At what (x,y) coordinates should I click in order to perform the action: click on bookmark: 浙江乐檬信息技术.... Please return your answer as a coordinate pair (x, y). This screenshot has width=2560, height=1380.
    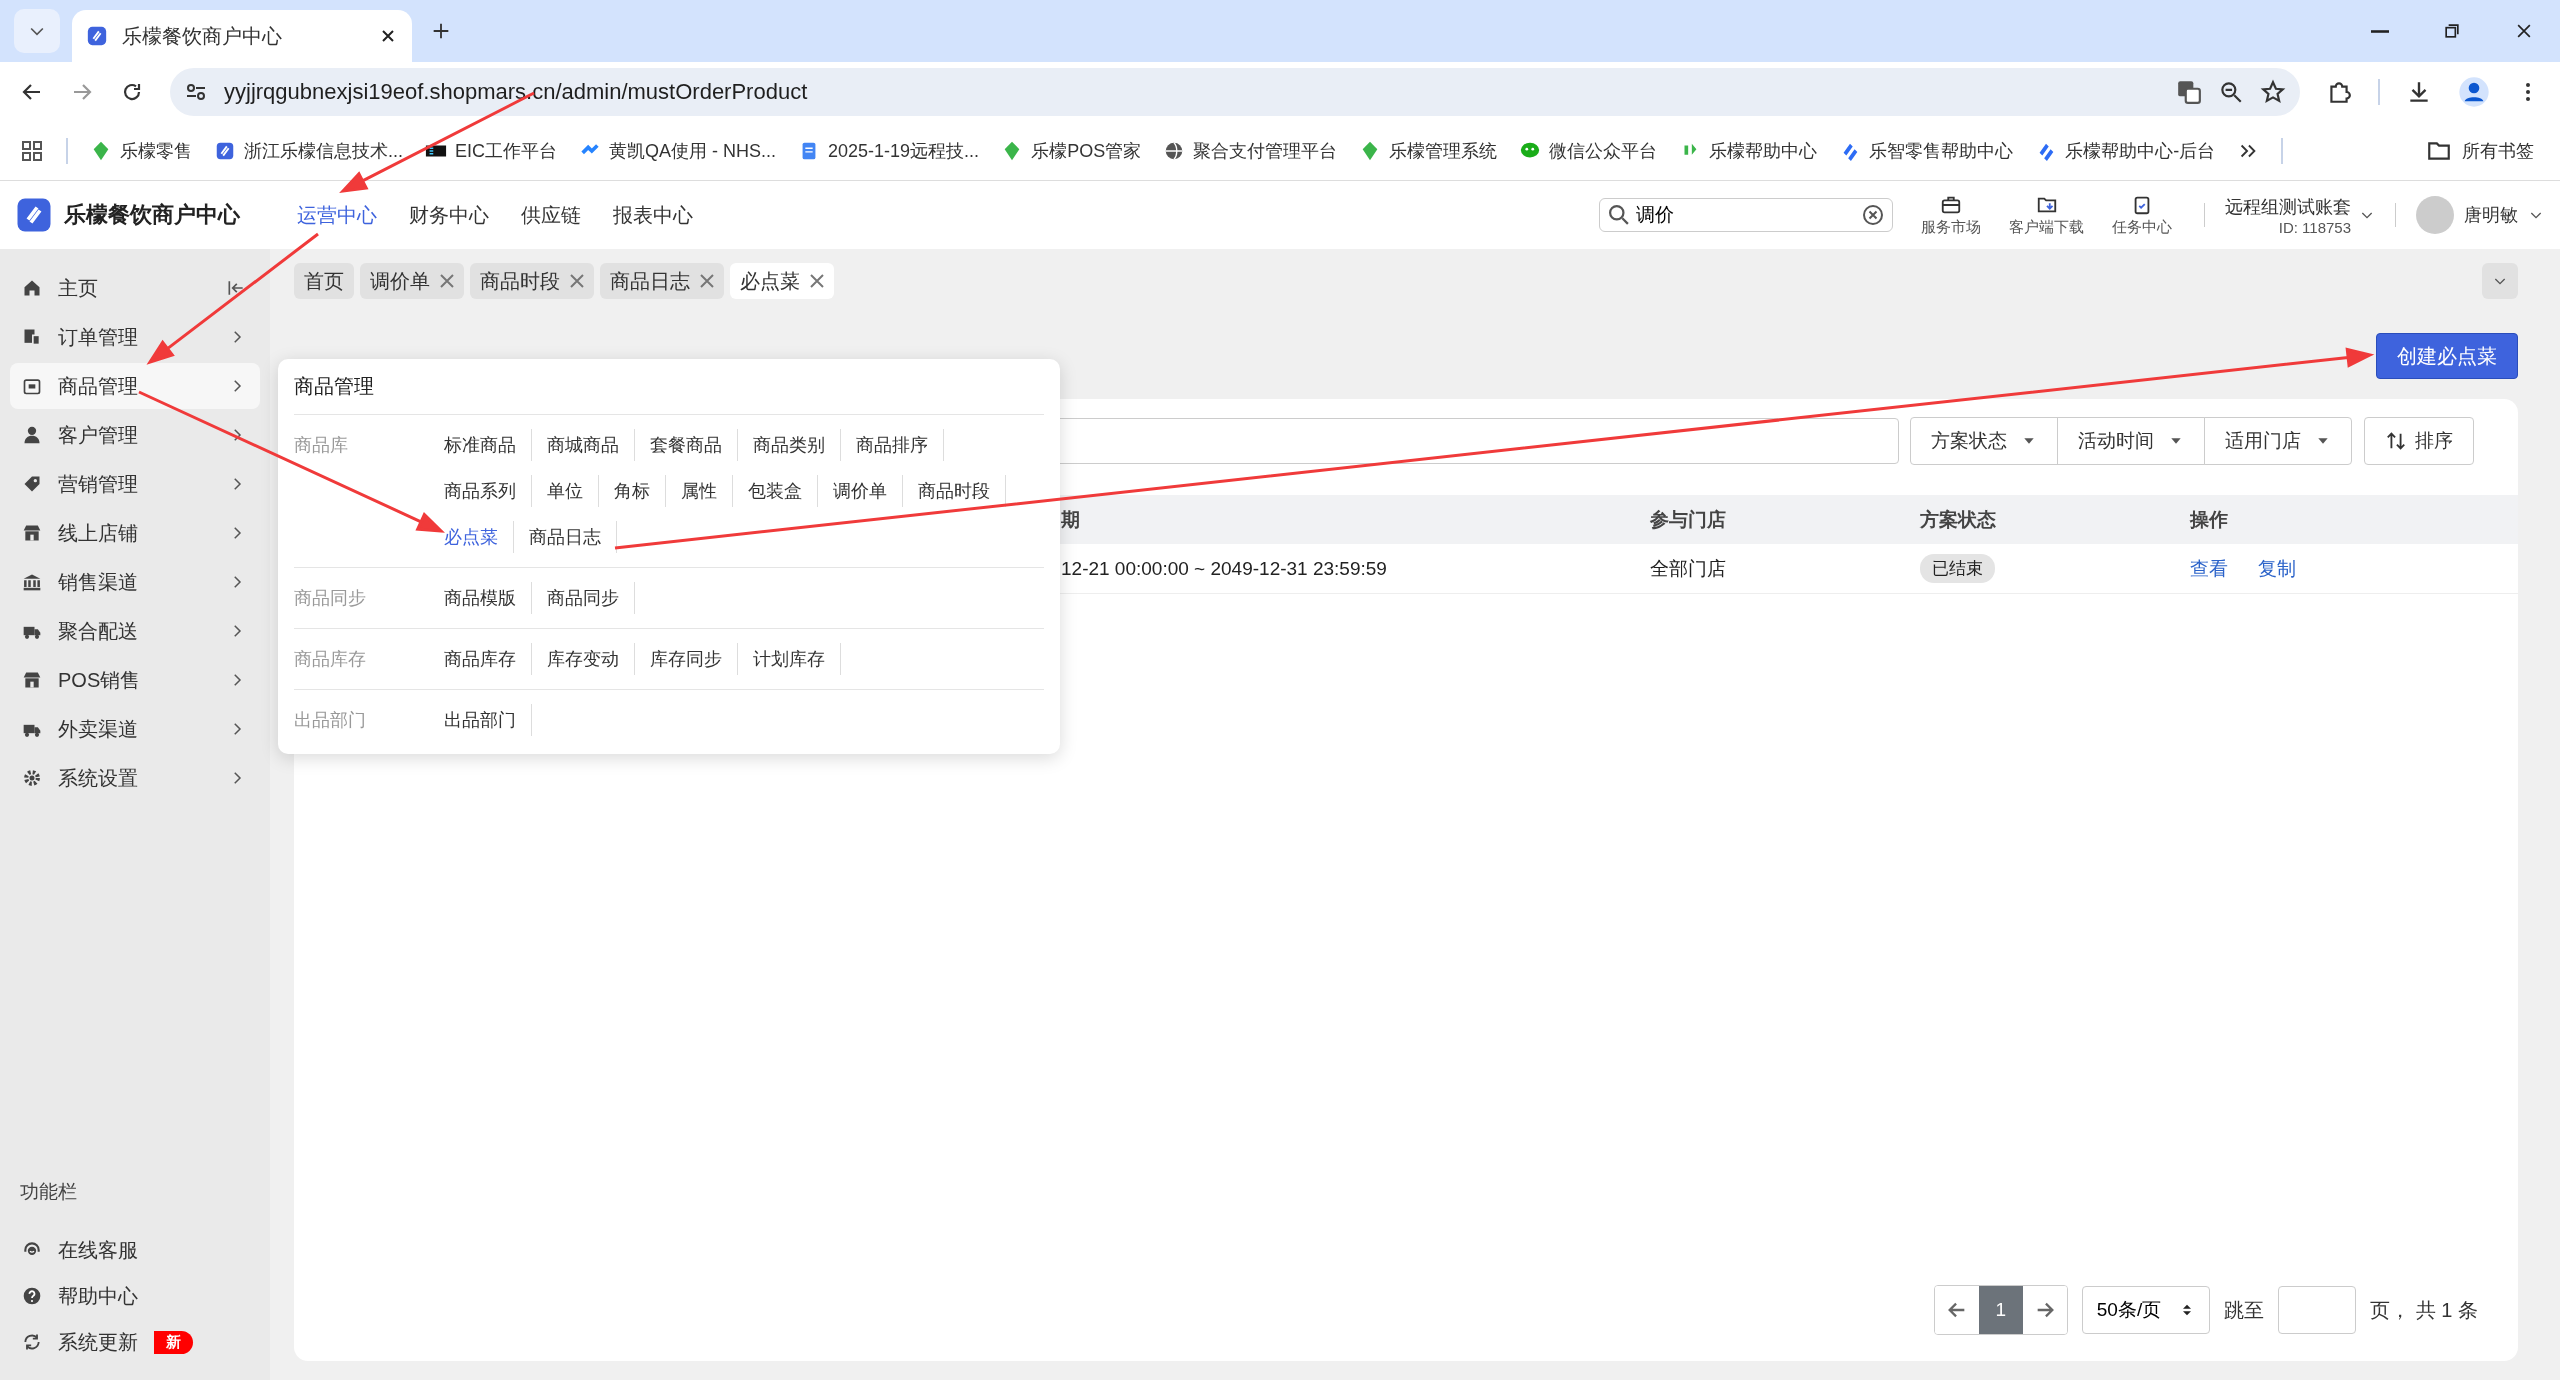
    Looking at the image, I should click on (308, 151).